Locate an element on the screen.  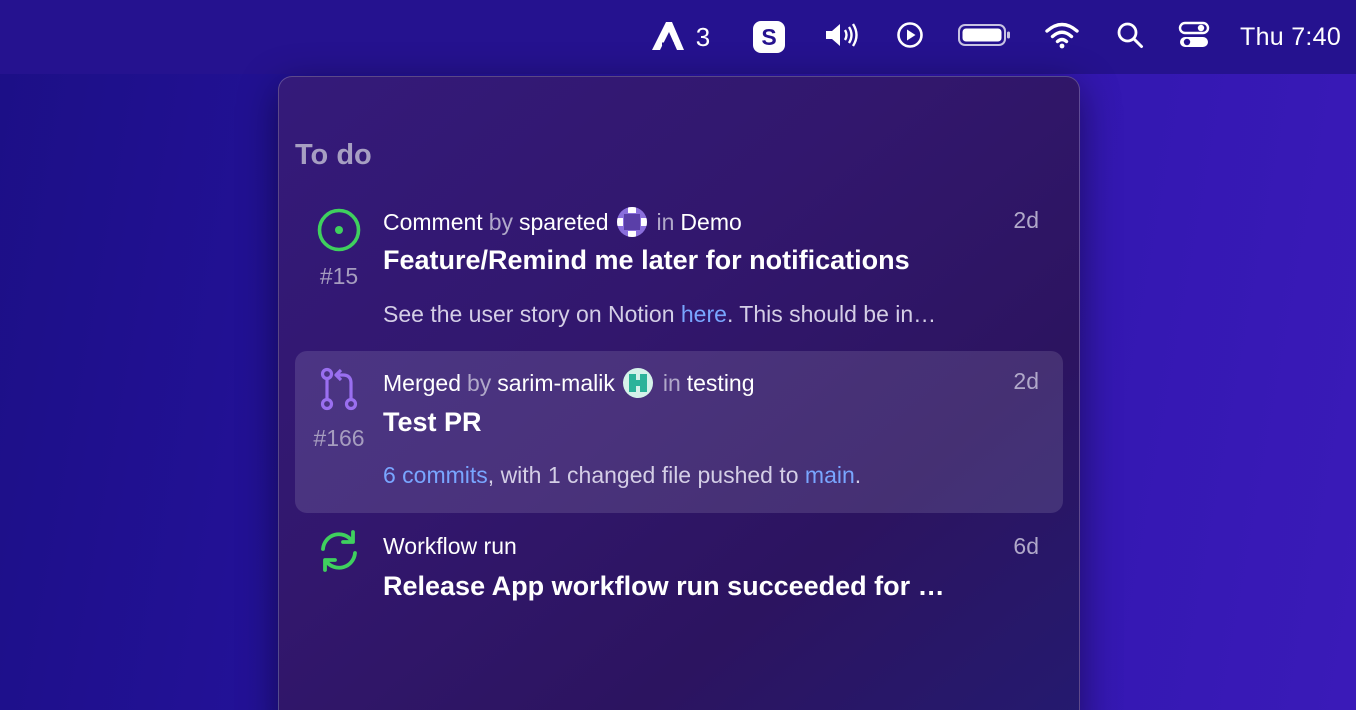
control-center-status-item is located at coordinates (1194, 37).